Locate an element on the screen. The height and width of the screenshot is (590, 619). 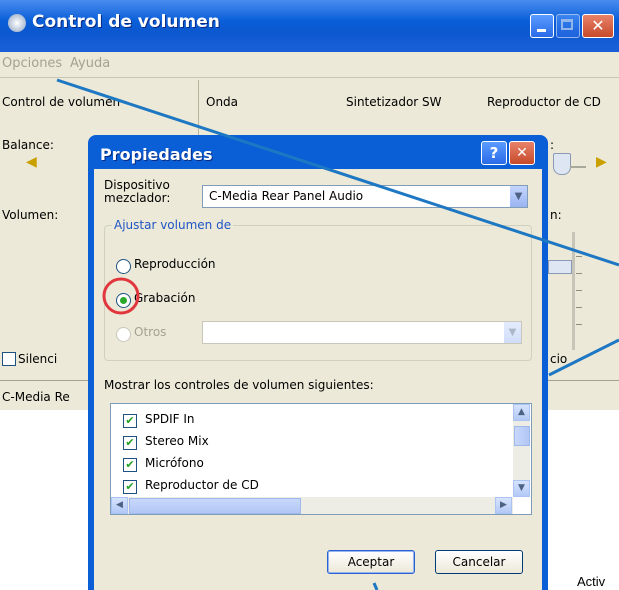
highlight-circle is located at coordinates (121, 296).